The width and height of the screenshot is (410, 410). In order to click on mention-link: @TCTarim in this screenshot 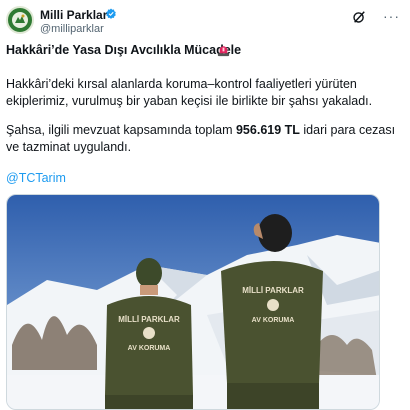, I will do `click(36, 178)`.